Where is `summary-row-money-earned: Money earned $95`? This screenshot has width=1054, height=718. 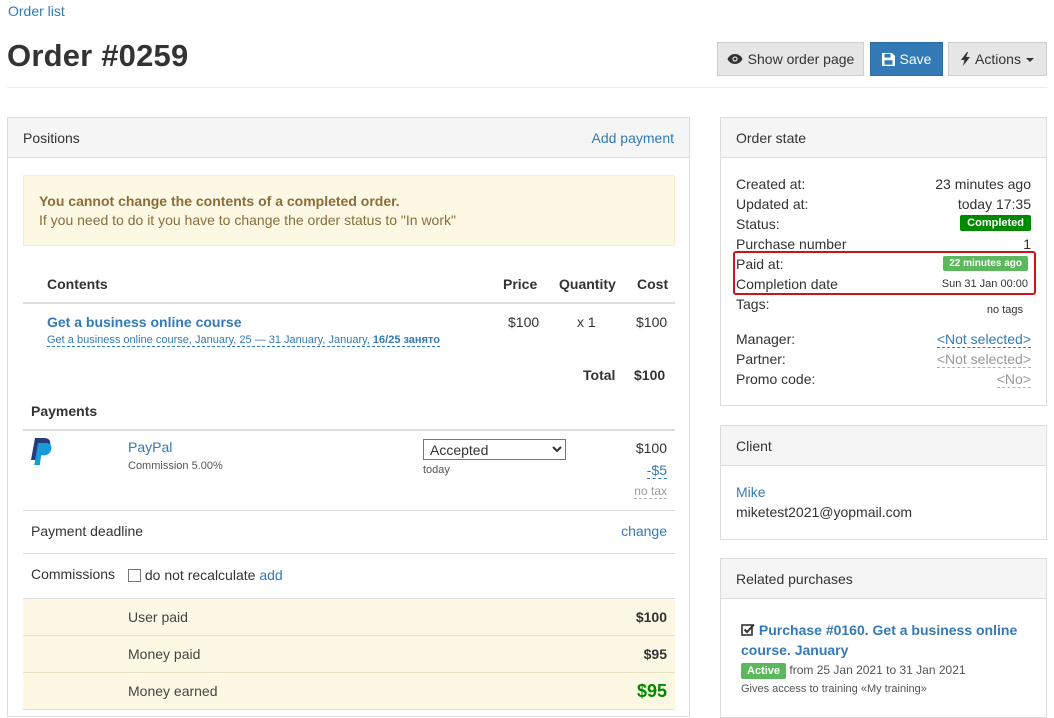 summary-row-money-earned: Money earned $95 is located at coordinates (349, 691).